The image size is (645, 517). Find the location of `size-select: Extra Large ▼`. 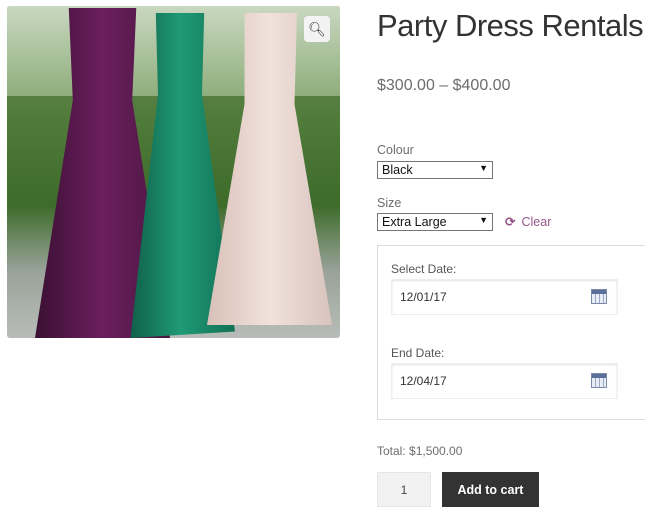

size-select: Extra Large ▼ is located at coordinates (435, 222).